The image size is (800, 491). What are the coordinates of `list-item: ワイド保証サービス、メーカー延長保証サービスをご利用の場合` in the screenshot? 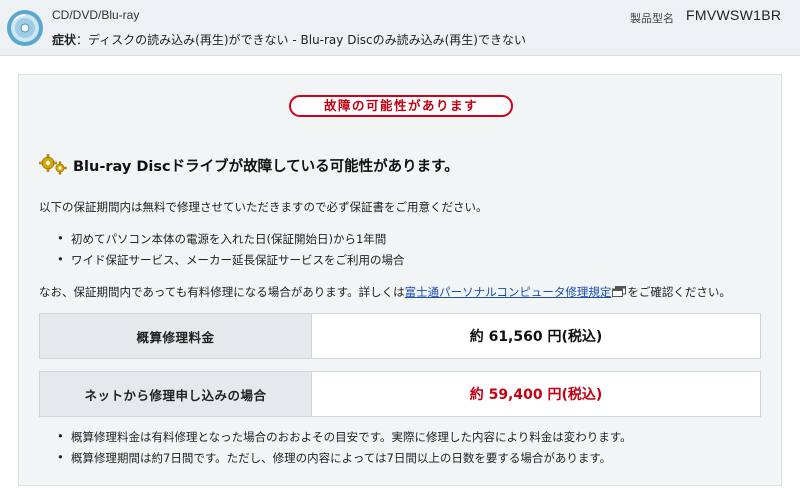 It's located at (231, 262).